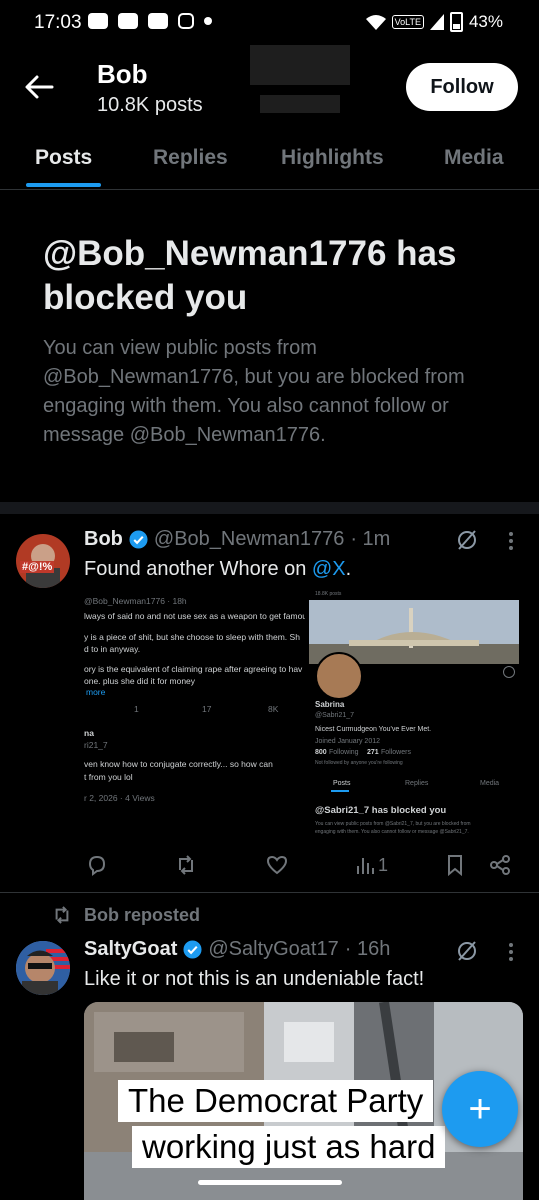  I want to click on wifi-icon, so click(375, 22).